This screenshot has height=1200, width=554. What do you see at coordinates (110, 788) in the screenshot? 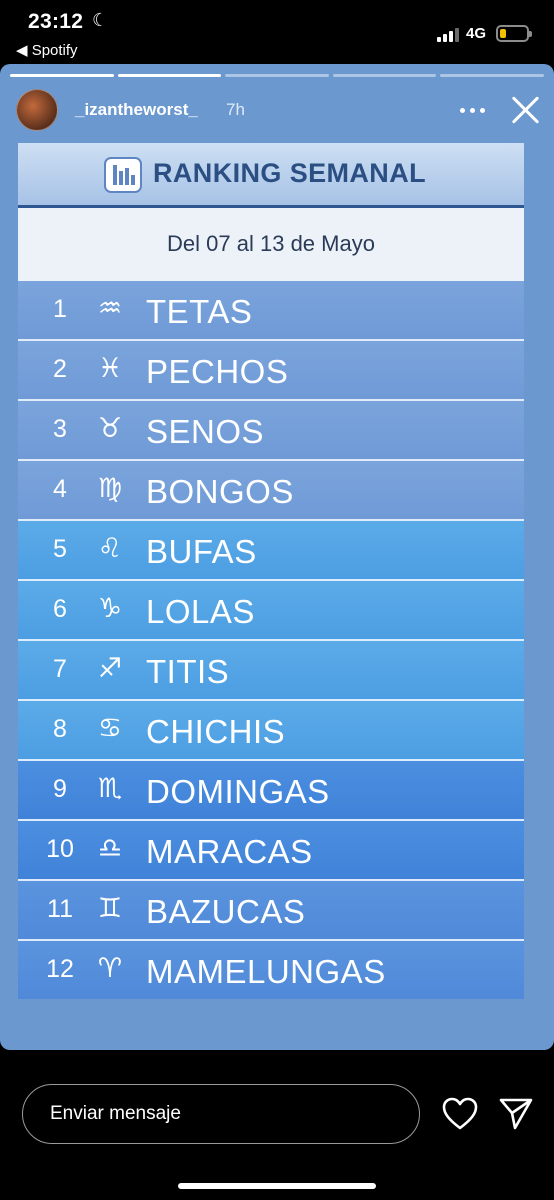
I see `zodiac-icon: ♏` at bounding box center [110, 788].